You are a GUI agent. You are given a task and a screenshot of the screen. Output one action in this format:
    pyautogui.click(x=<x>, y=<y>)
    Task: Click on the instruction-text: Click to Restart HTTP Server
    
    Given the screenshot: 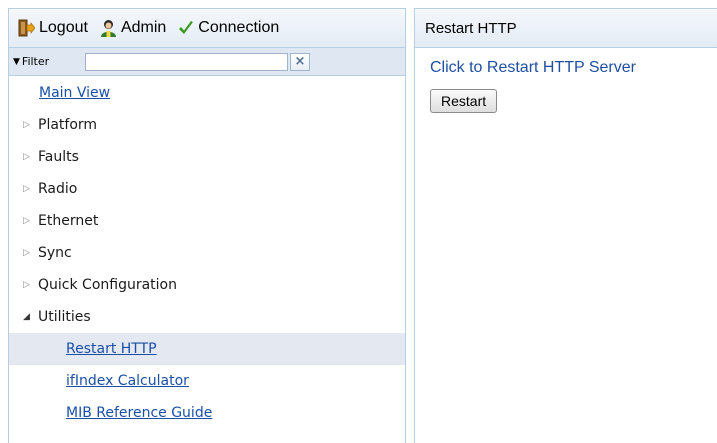 What is the action you would take?
    pyautogui.click(x=533, y=67)
    